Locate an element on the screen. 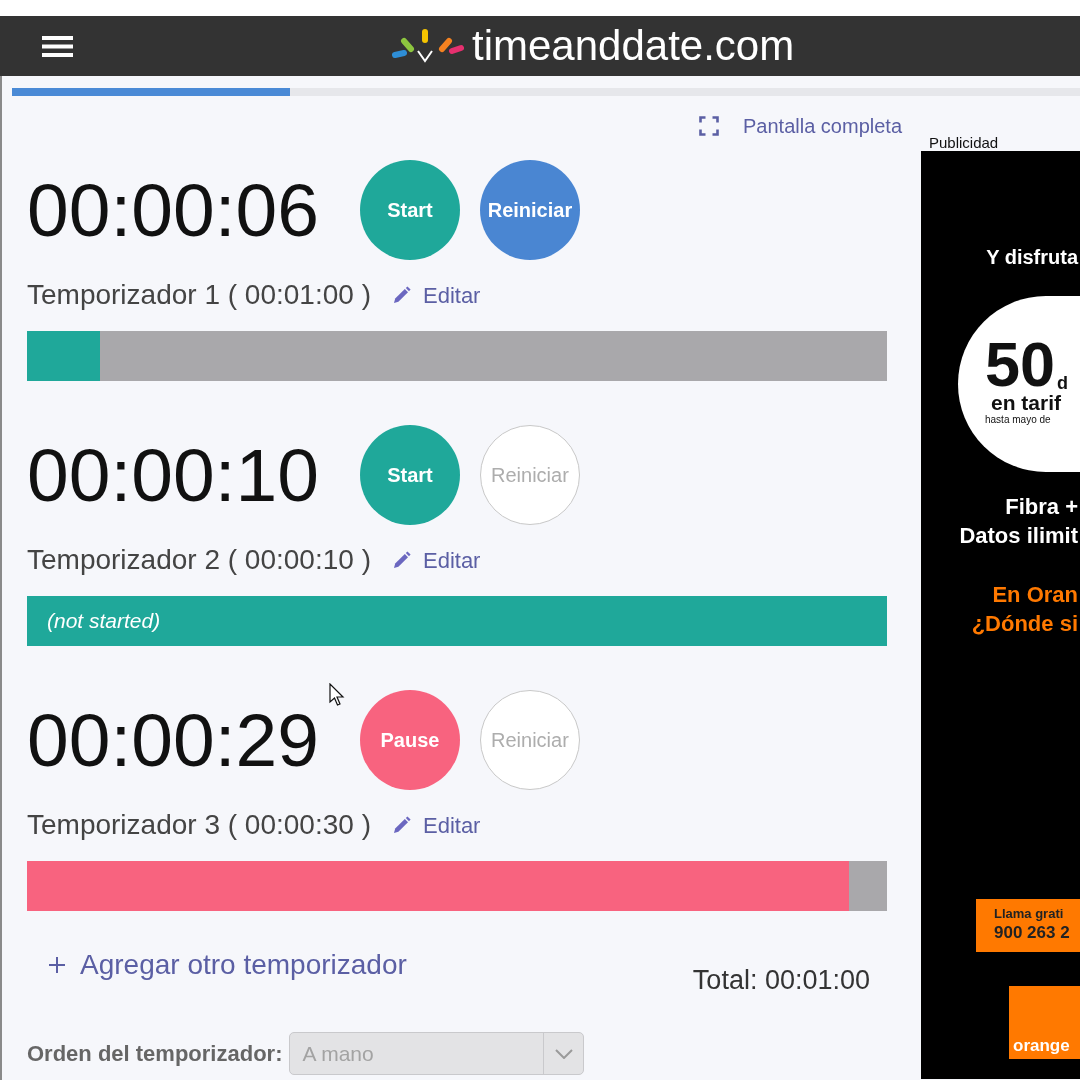  timer-name: Temporizador 3 ( 00:00:30 ) is located at coordinates (199, 825).